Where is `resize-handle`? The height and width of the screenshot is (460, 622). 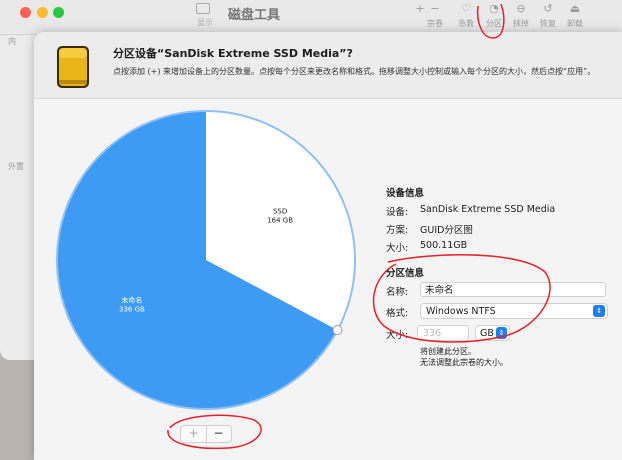
resize-handle is located at coordinates (337, 330).